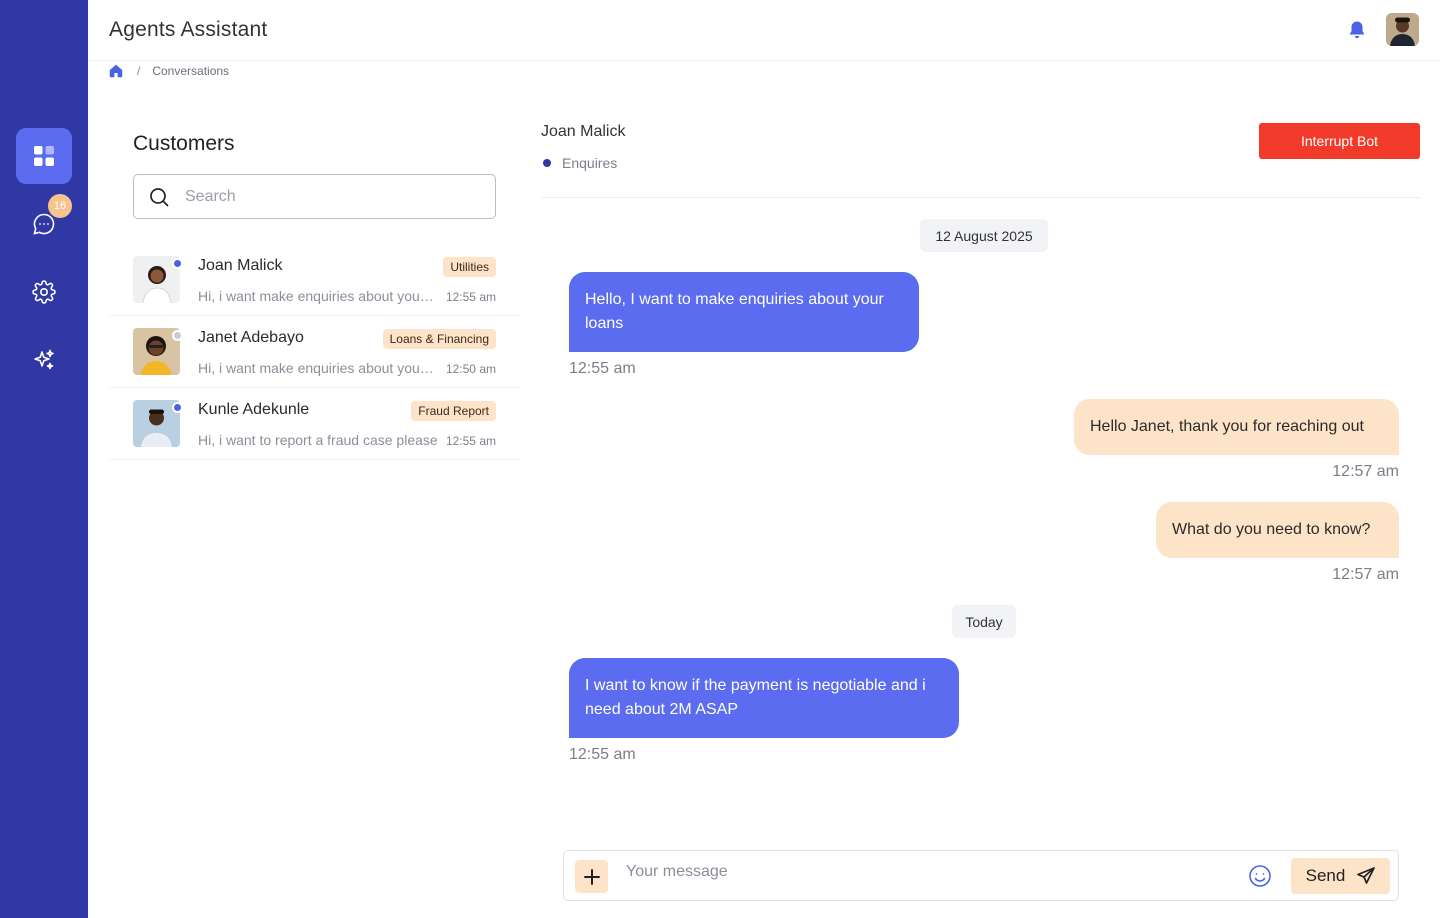 This screenshot has width=1440, height=918. What do you see at coordinates (177, 335) in the screenshot?
I see `offline-status-dot` at bounding box center [177, 335].